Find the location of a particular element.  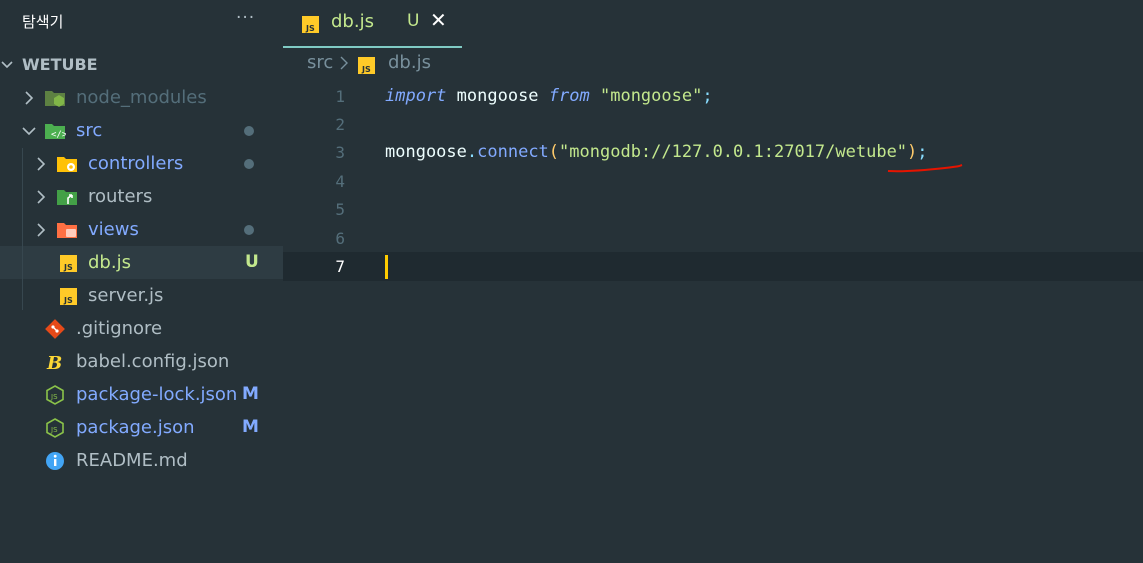

close-icon: ✕ is located at coordinates (438, 20).